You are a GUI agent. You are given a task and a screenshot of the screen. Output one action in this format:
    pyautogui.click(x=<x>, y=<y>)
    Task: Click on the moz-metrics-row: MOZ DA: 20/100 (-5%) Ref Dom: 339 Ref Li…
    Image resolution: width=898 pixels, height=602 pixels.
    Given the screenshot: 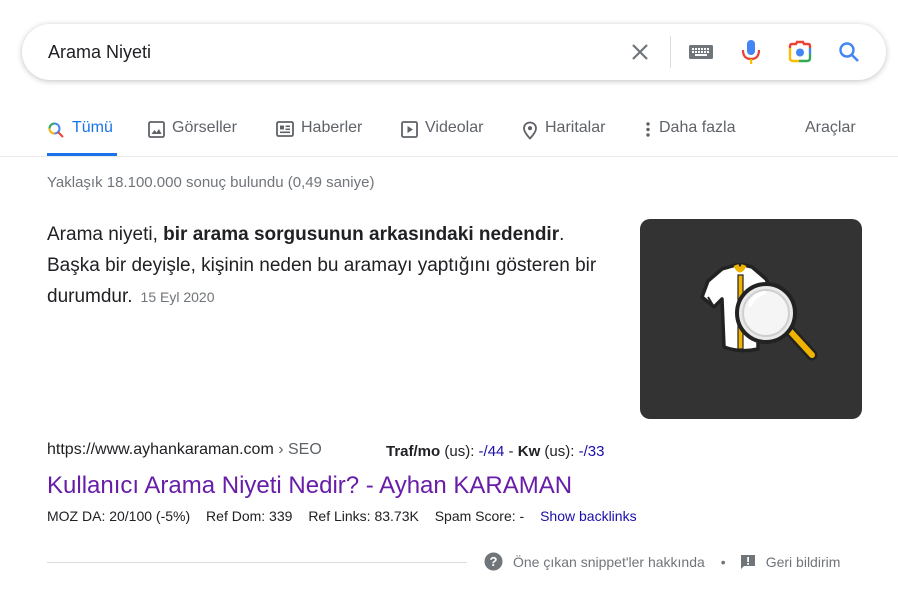 What is the action you would take?
    pyautogui.click(x=348, y=516)
    